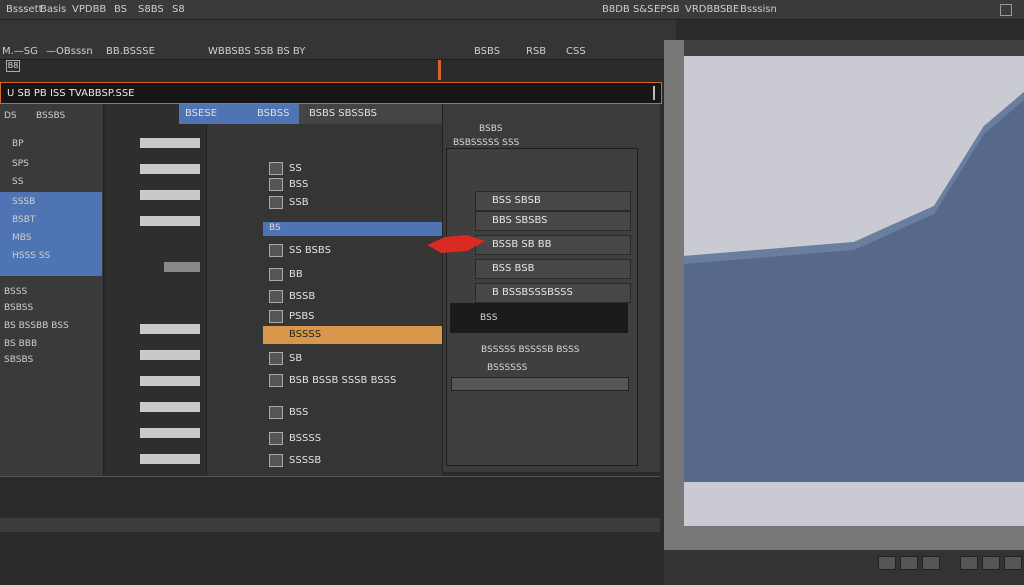 The width and height of the screenshot is (1024, 585). Describe the element at coordinates (330, 525) in the screenshot. I see `status-bar` at that location.